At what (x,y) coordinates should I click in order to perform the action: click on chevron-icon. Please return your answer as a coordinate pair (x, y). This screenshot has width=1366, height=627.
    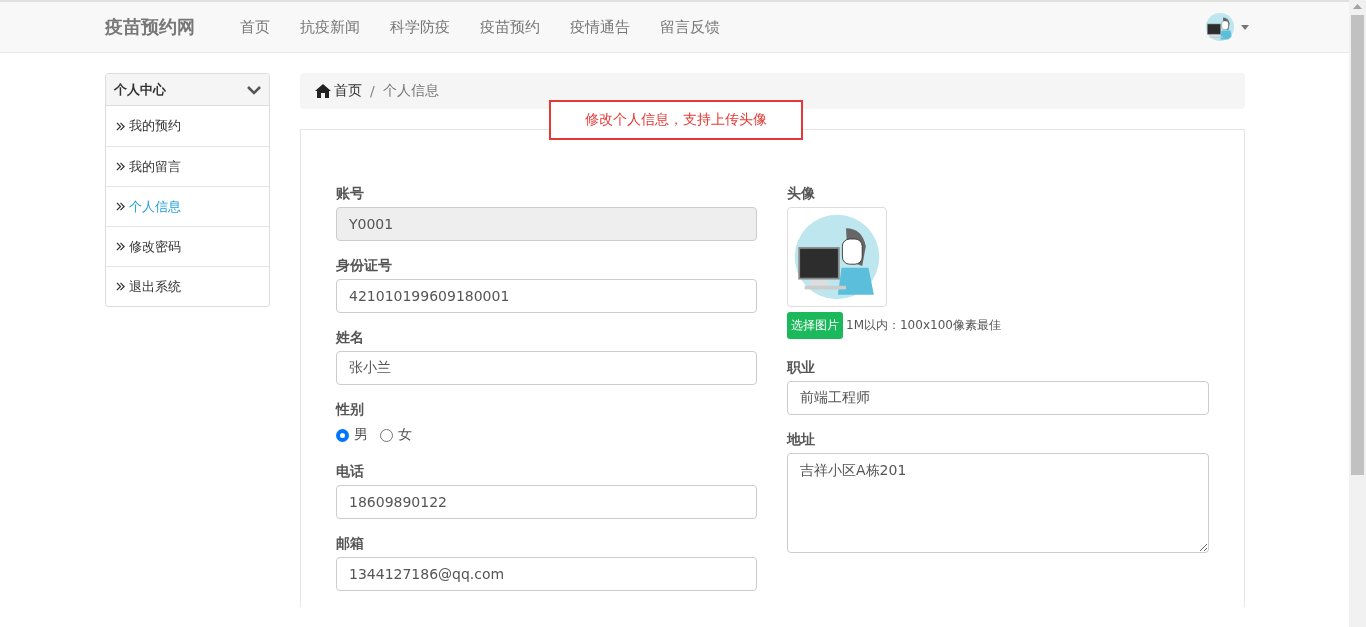
    Looking at the image, I should click on (254, 89).